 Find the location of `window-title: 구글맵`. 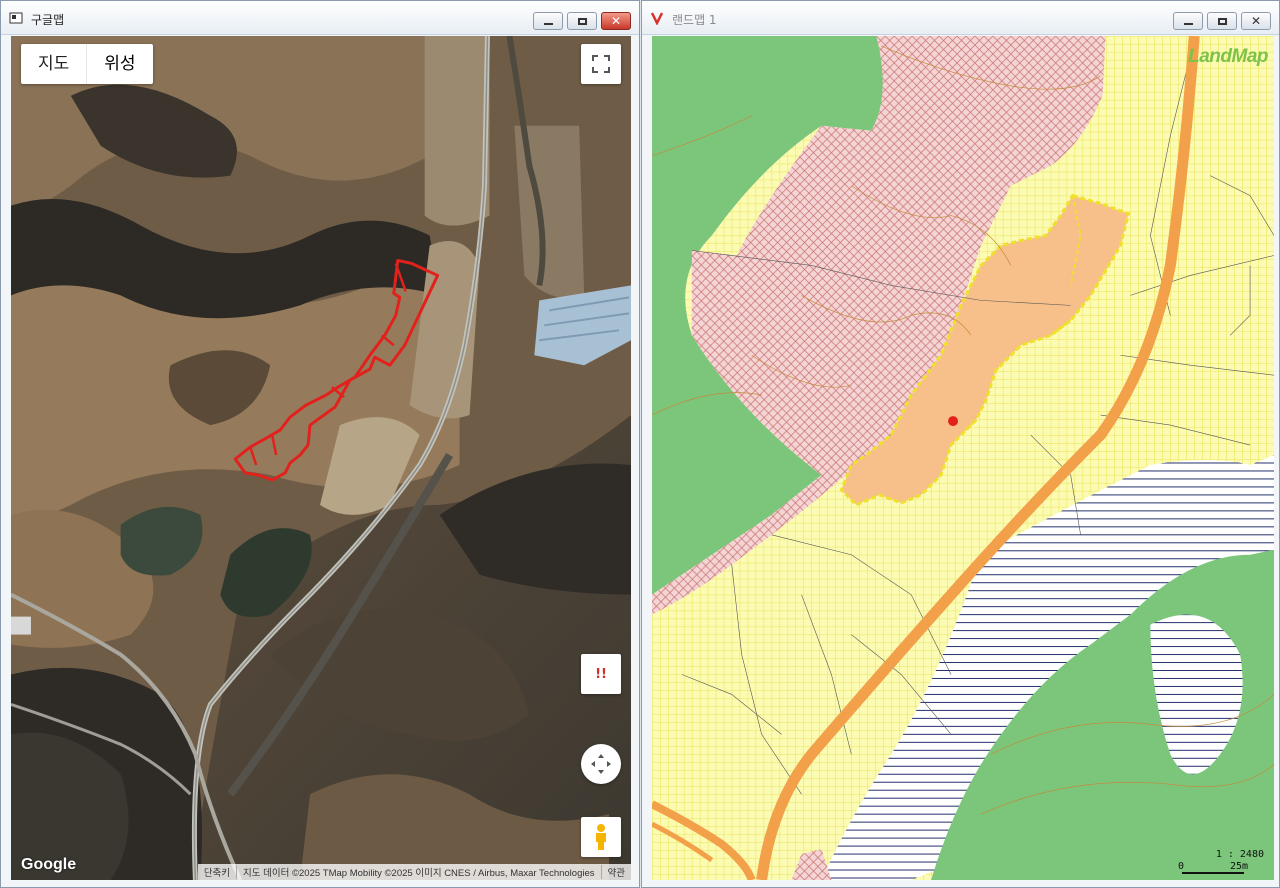

window-title: 구글맵 is located at coordinates (48, 20).